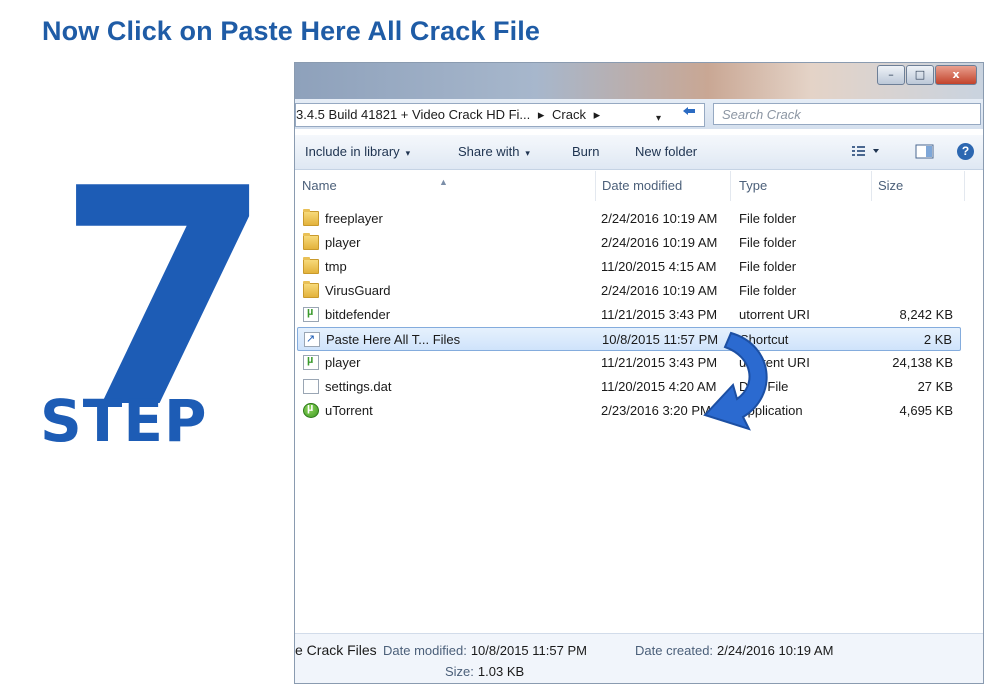  I want to click on new-folder-button: New folder, so click(666, 152).